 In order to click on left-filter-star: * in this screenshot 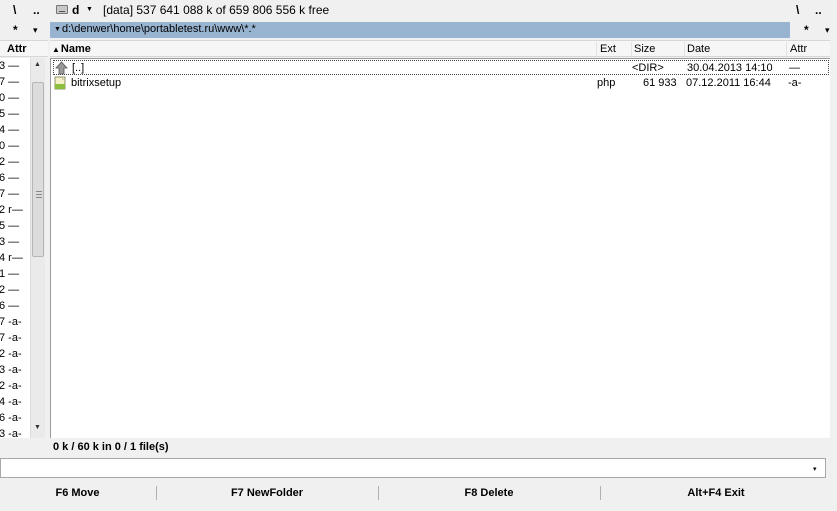, I will do `click(15, 30)`.